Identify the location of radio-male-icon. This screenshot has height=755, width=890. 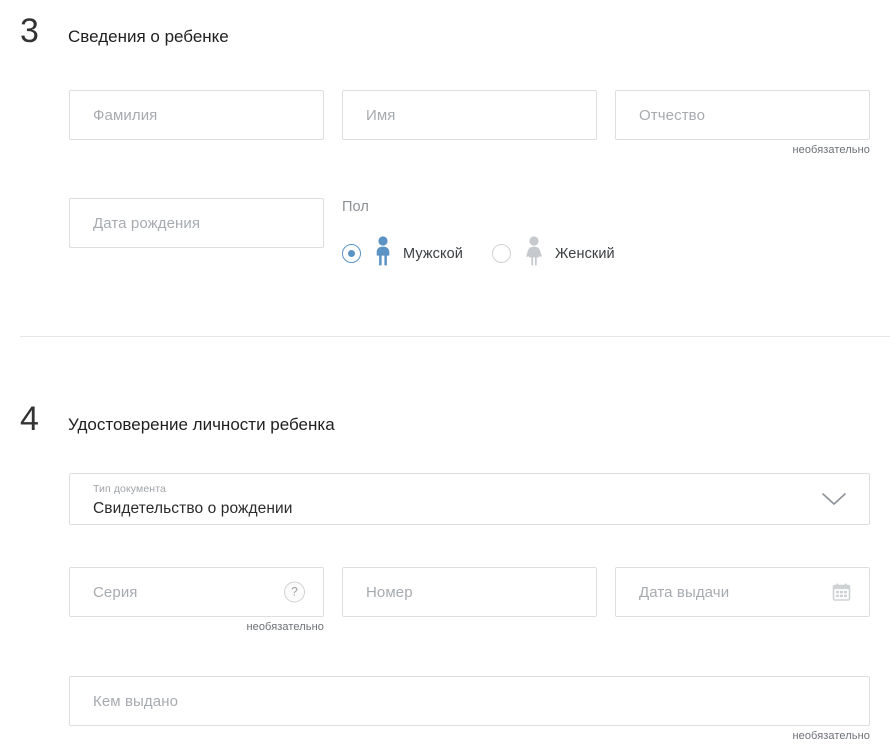
(351, 253).